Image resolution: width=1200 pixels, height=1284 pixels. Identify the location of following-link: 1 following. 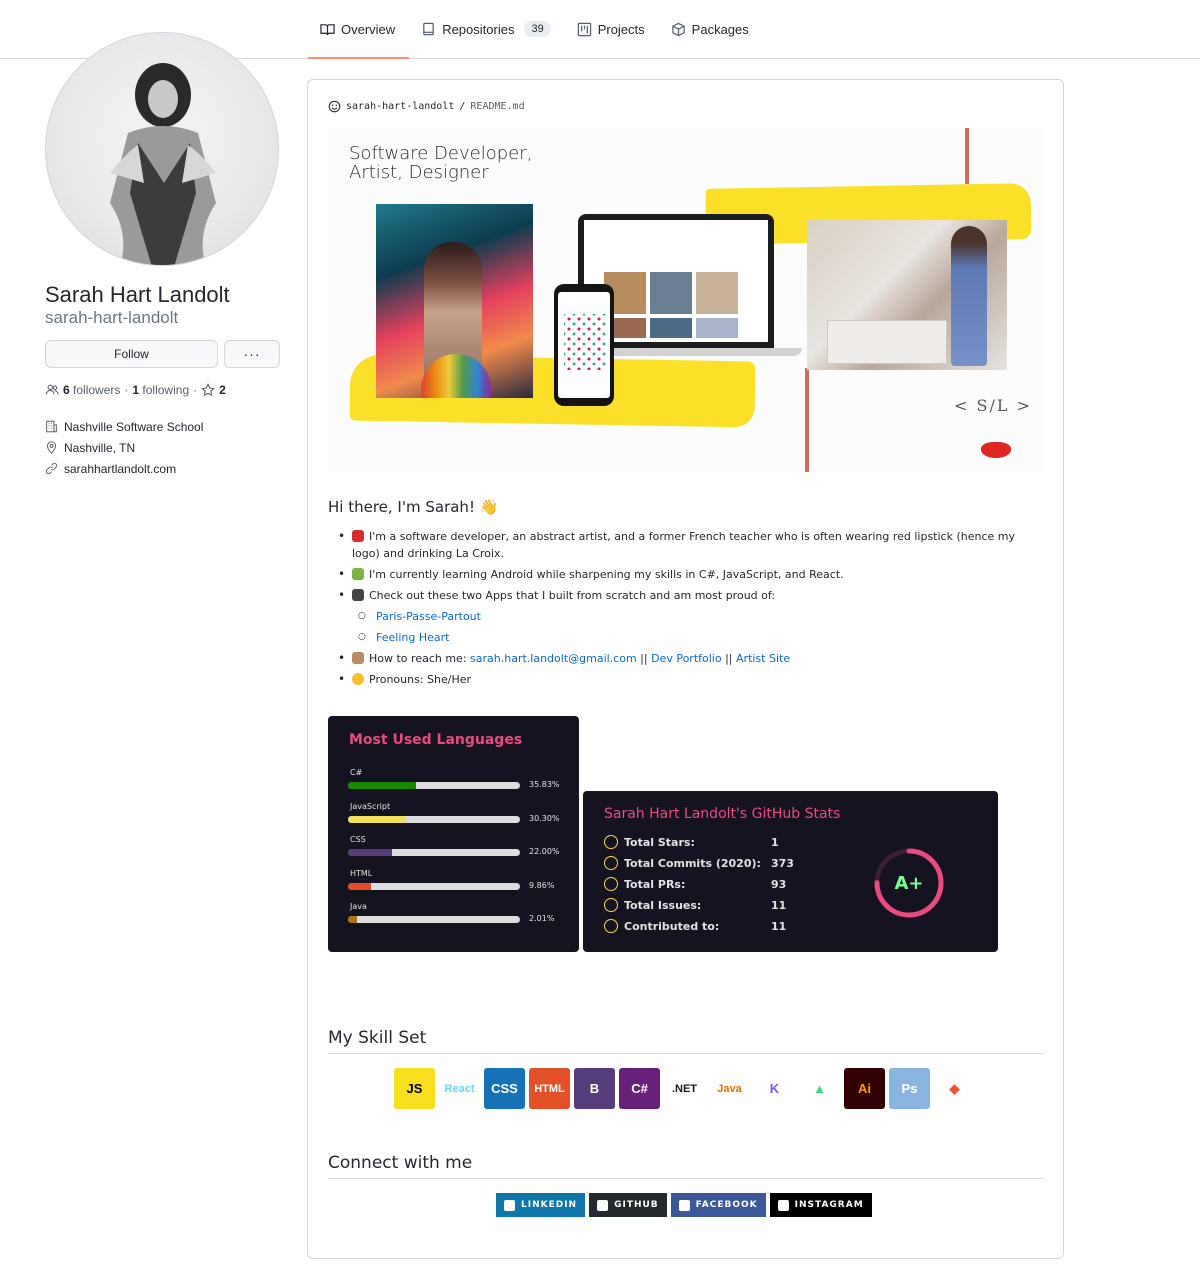
(160, 390).